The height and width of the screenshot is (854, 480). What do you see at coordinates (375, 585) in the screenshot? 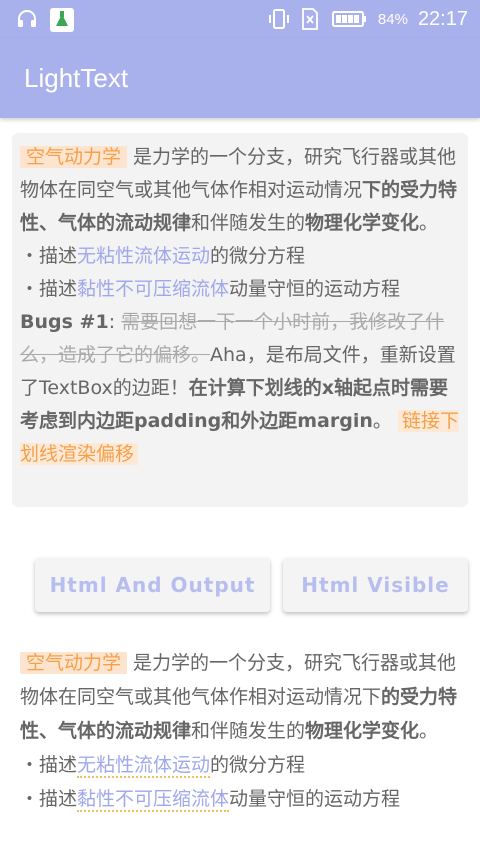
I see `html-visible-button: Html Visible` at bounding box center [375, 585].